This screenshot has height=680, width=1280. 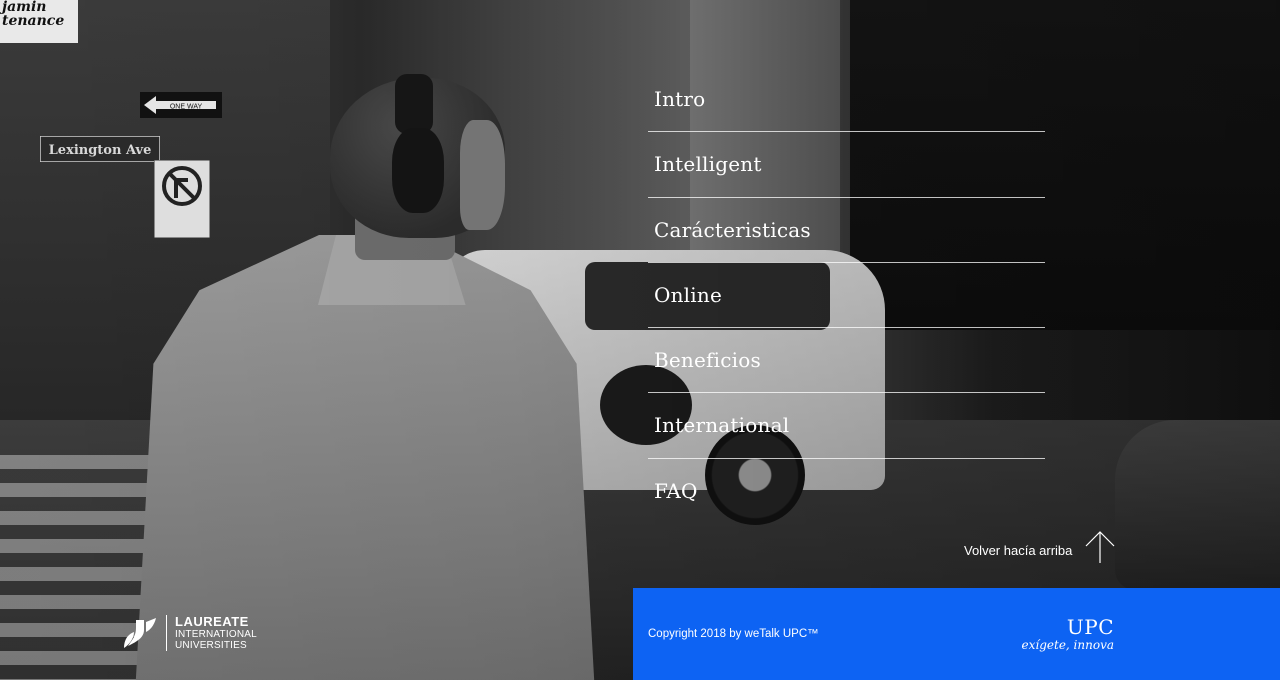 I want to click on upc-tagline: exígete, innova, so click(x=1068, y=645).